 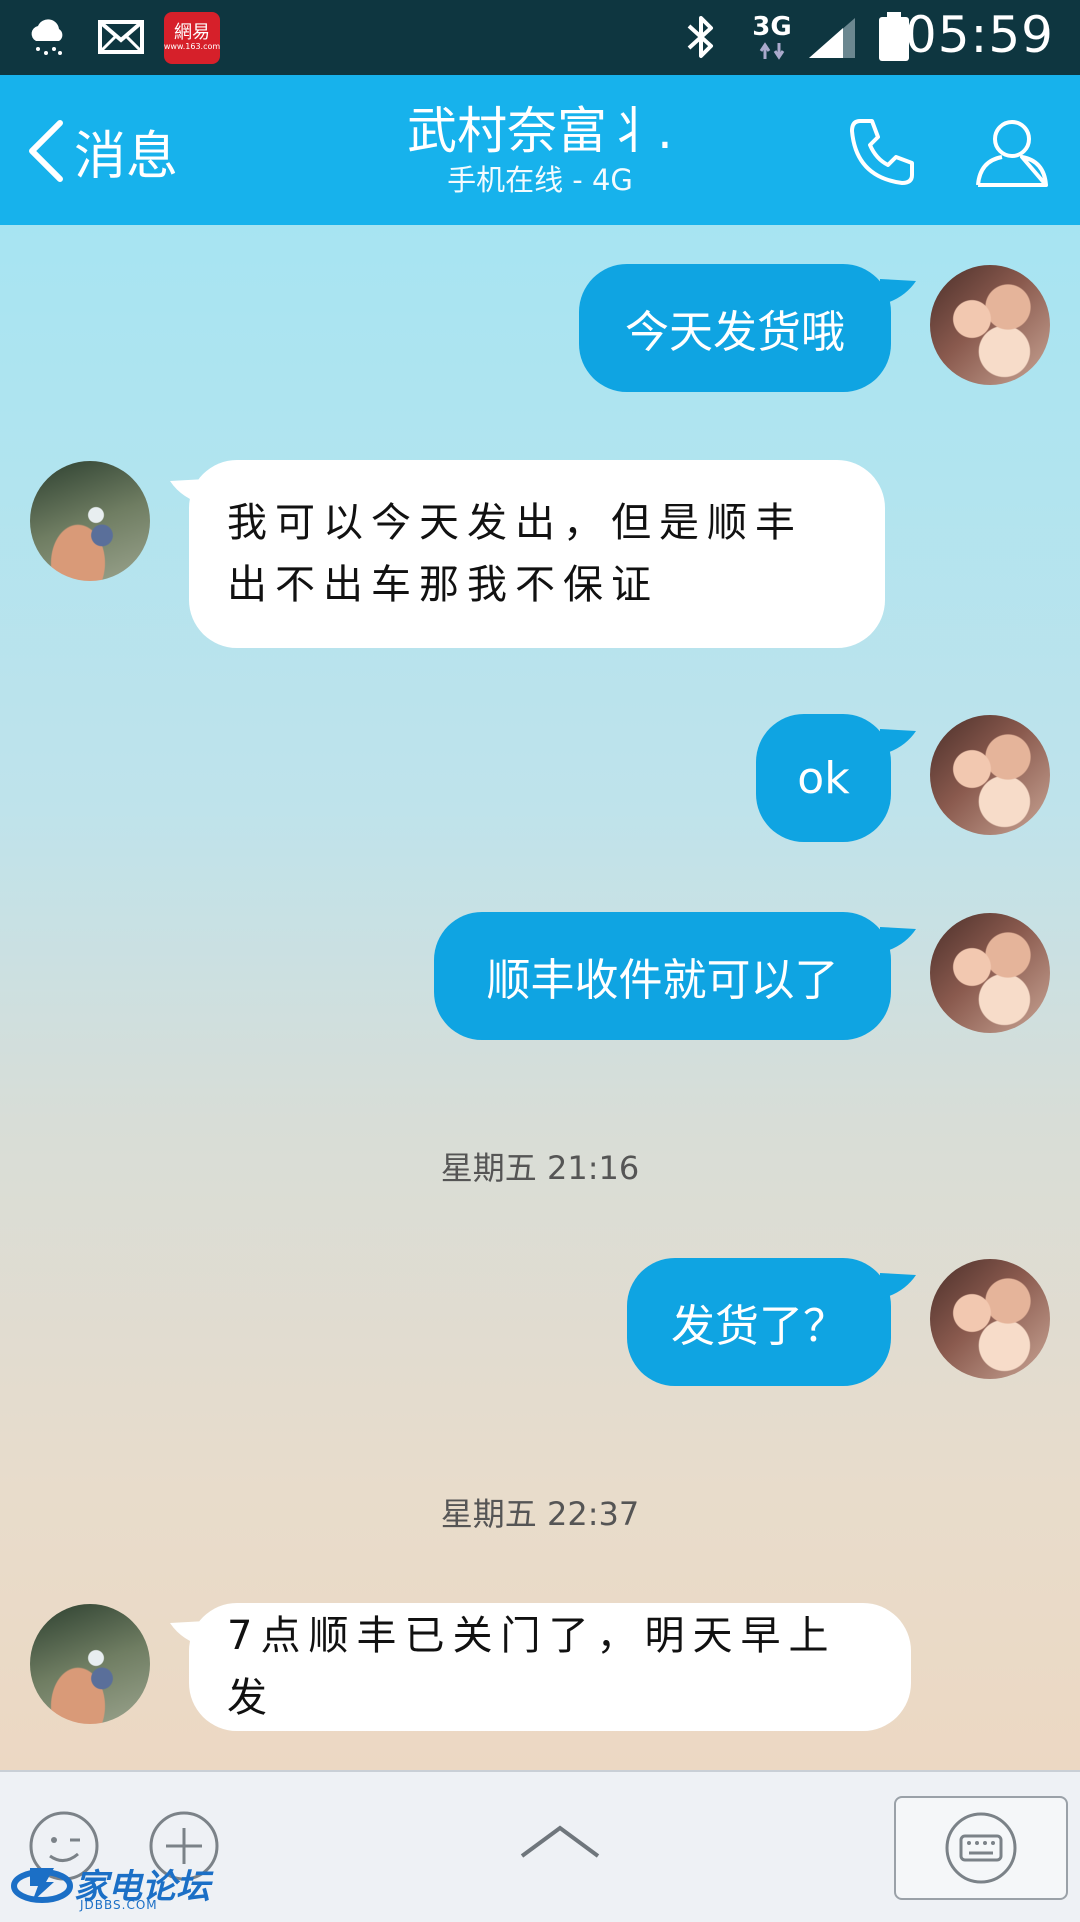 I want to click on phone-icon, so click(x=882, y=152).